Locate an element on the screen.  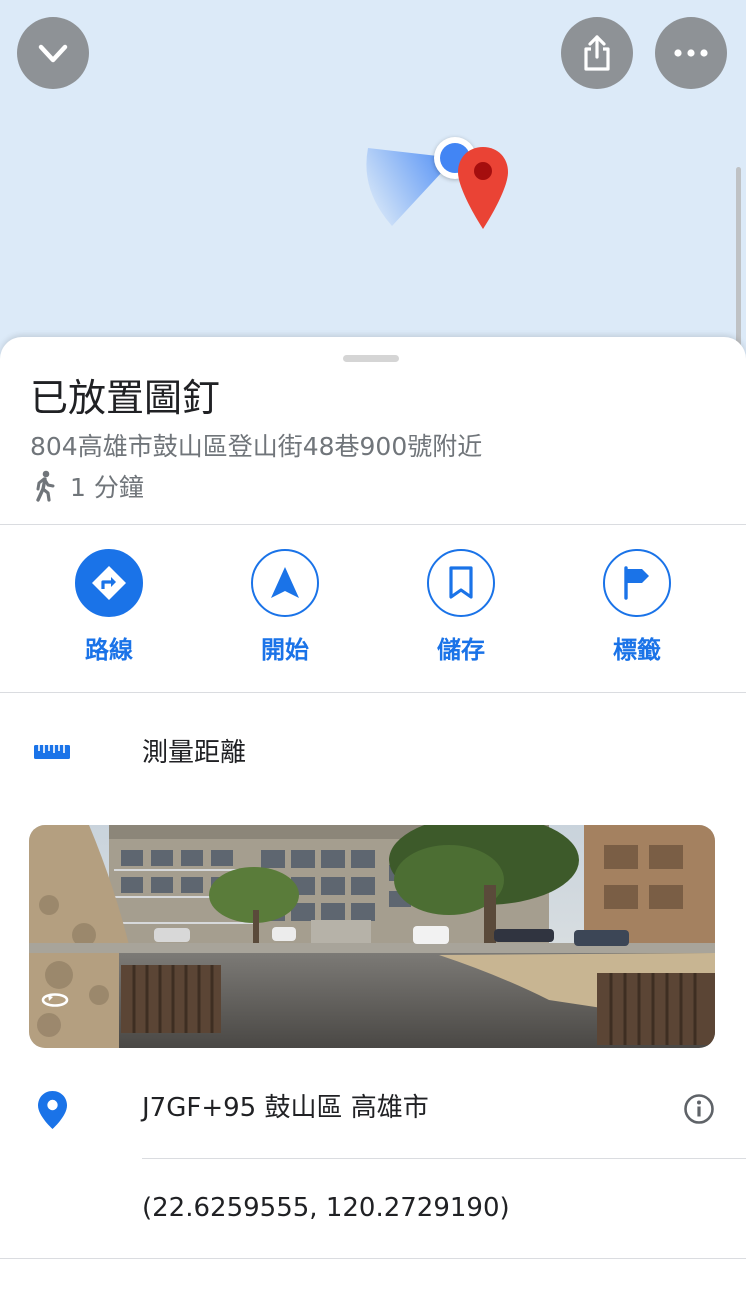
360-rotate-icon is located at coordinates (55, 1000).